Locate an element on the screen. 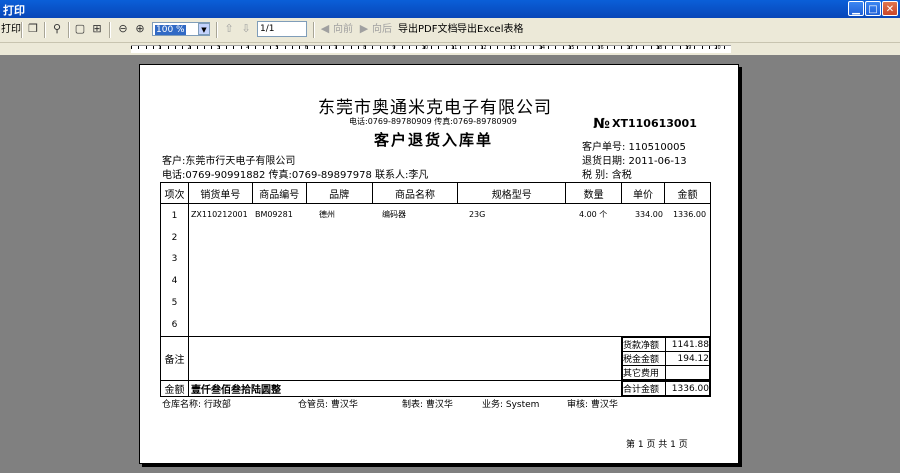 The image size is (900, 473). ruler-number: 5 is located at coordinates (277, 48).